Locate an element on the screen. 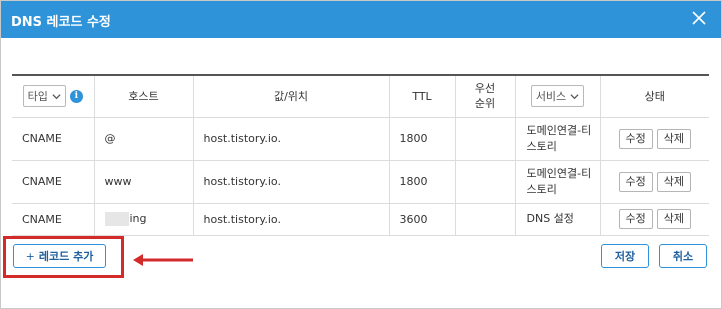 This screenshot has width=722, height=309. table-header-row: 타입 i 호스트 값/위치 TTL 우선 순위 서비스 상태 is located at coordinates (360, 96).